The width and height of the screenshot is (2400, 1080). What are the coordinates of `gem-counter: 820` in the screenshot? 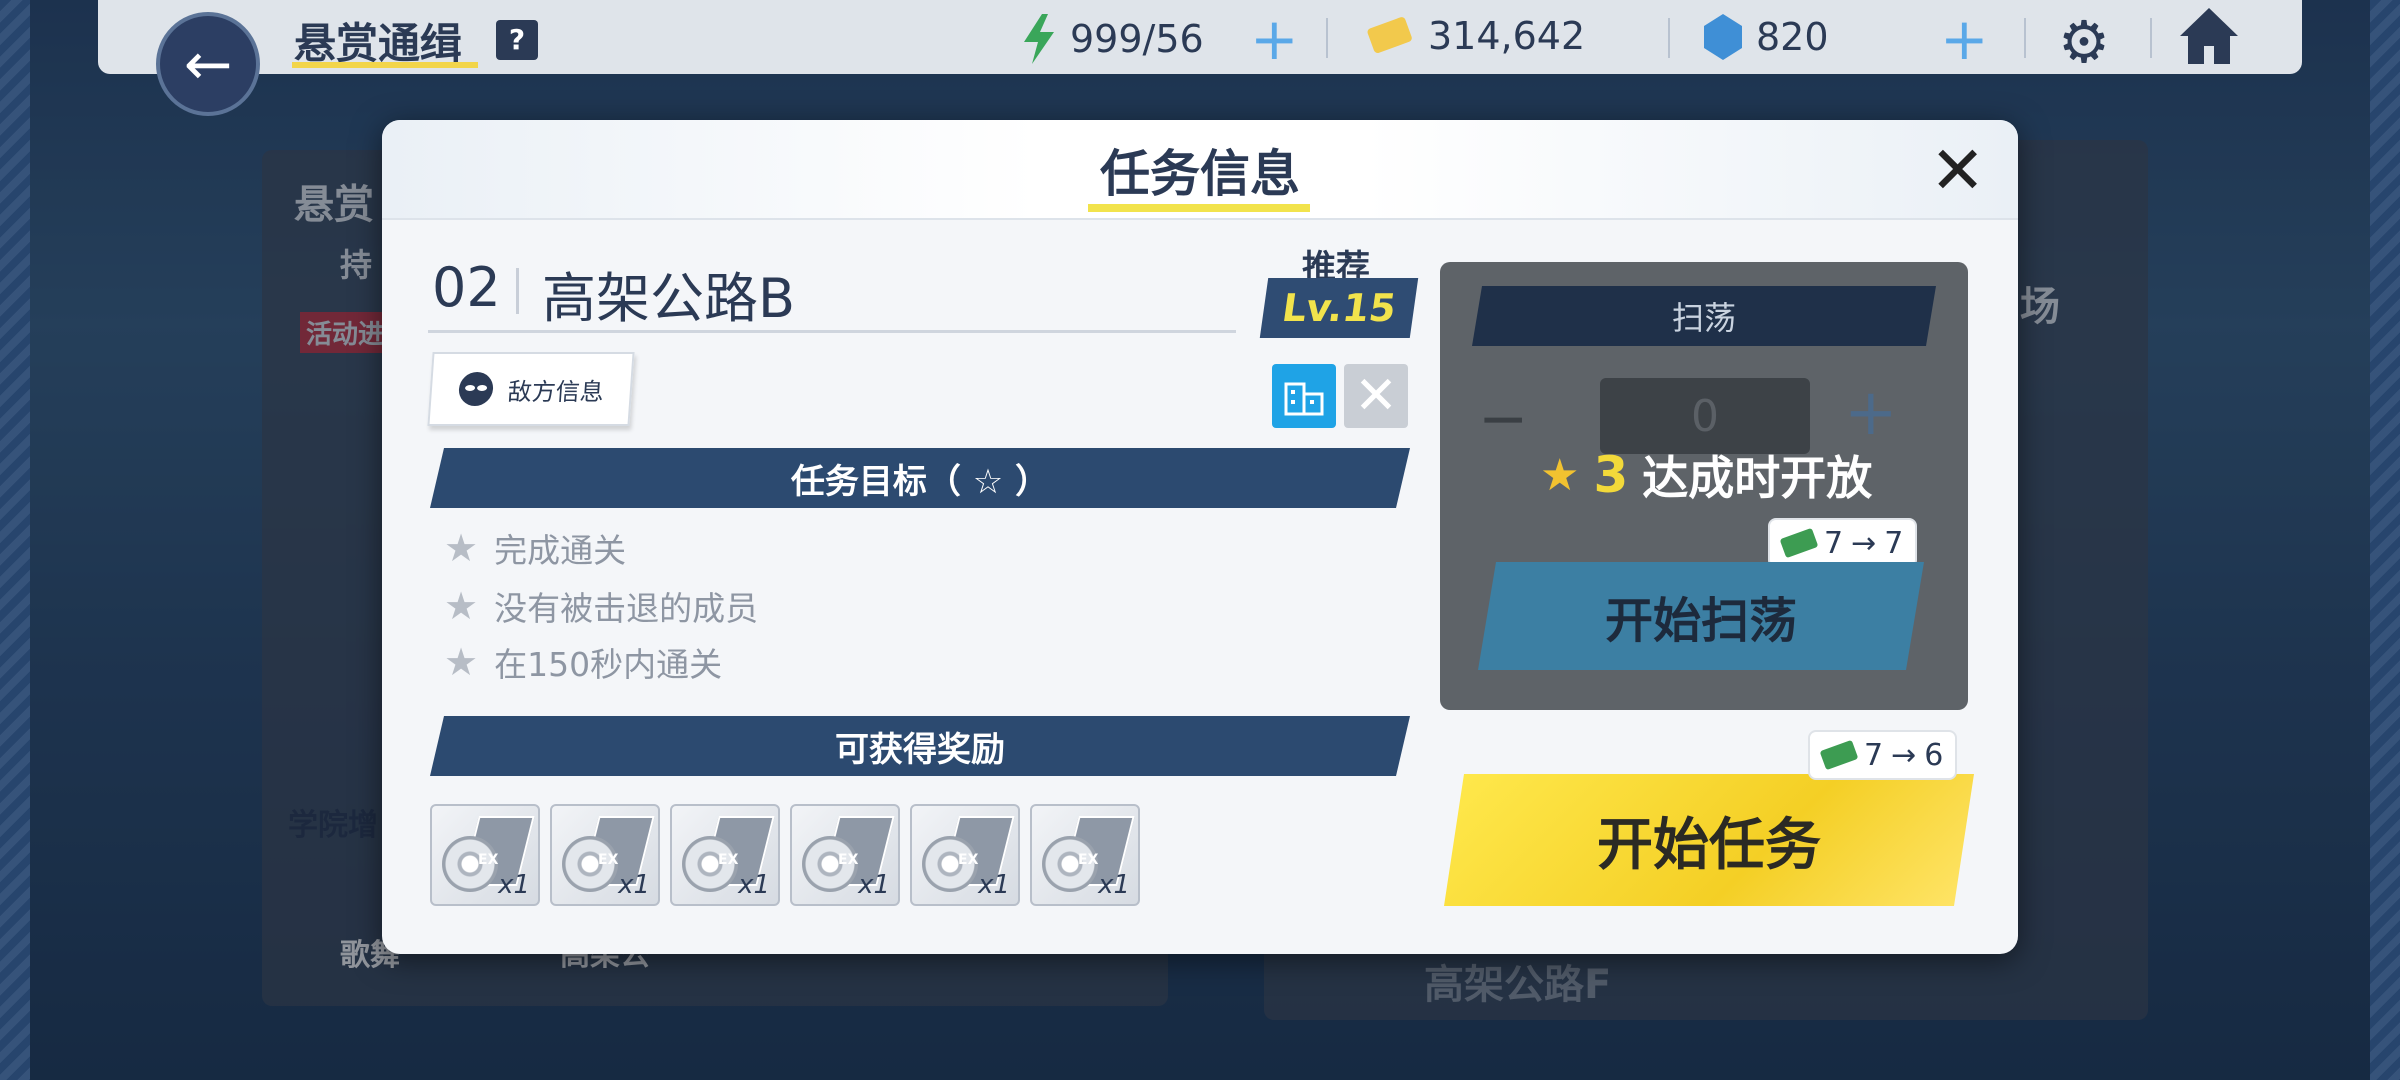 It's located at (1766, 37).